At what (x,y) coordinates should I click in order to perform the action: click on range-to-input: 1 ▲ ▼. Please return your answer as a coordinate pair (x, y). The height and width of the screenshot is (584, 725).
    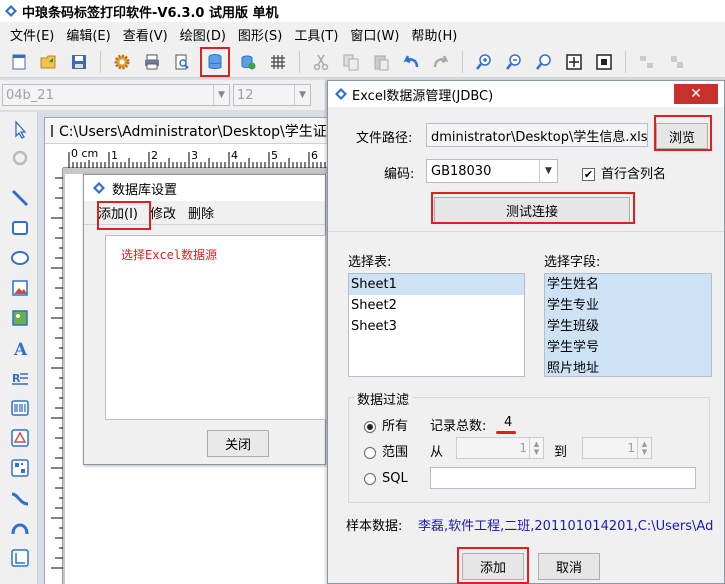
    Looking at the image, I should click on (617, 448).